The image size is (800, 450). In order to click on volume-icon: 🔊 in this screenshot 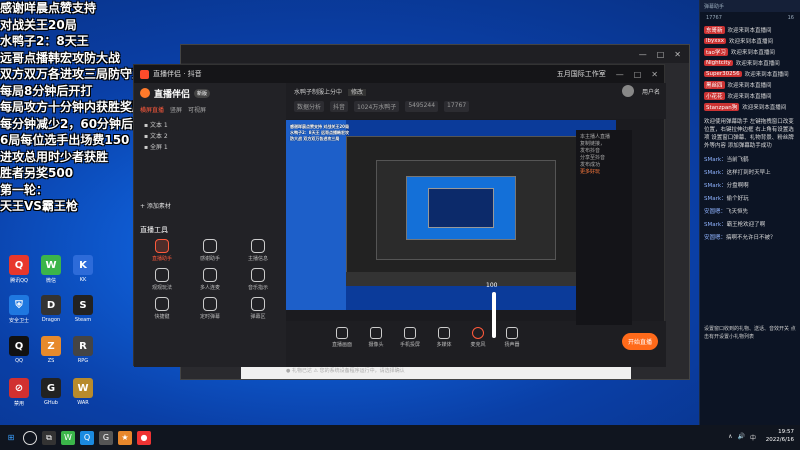, I will do `click(741, 437)`.